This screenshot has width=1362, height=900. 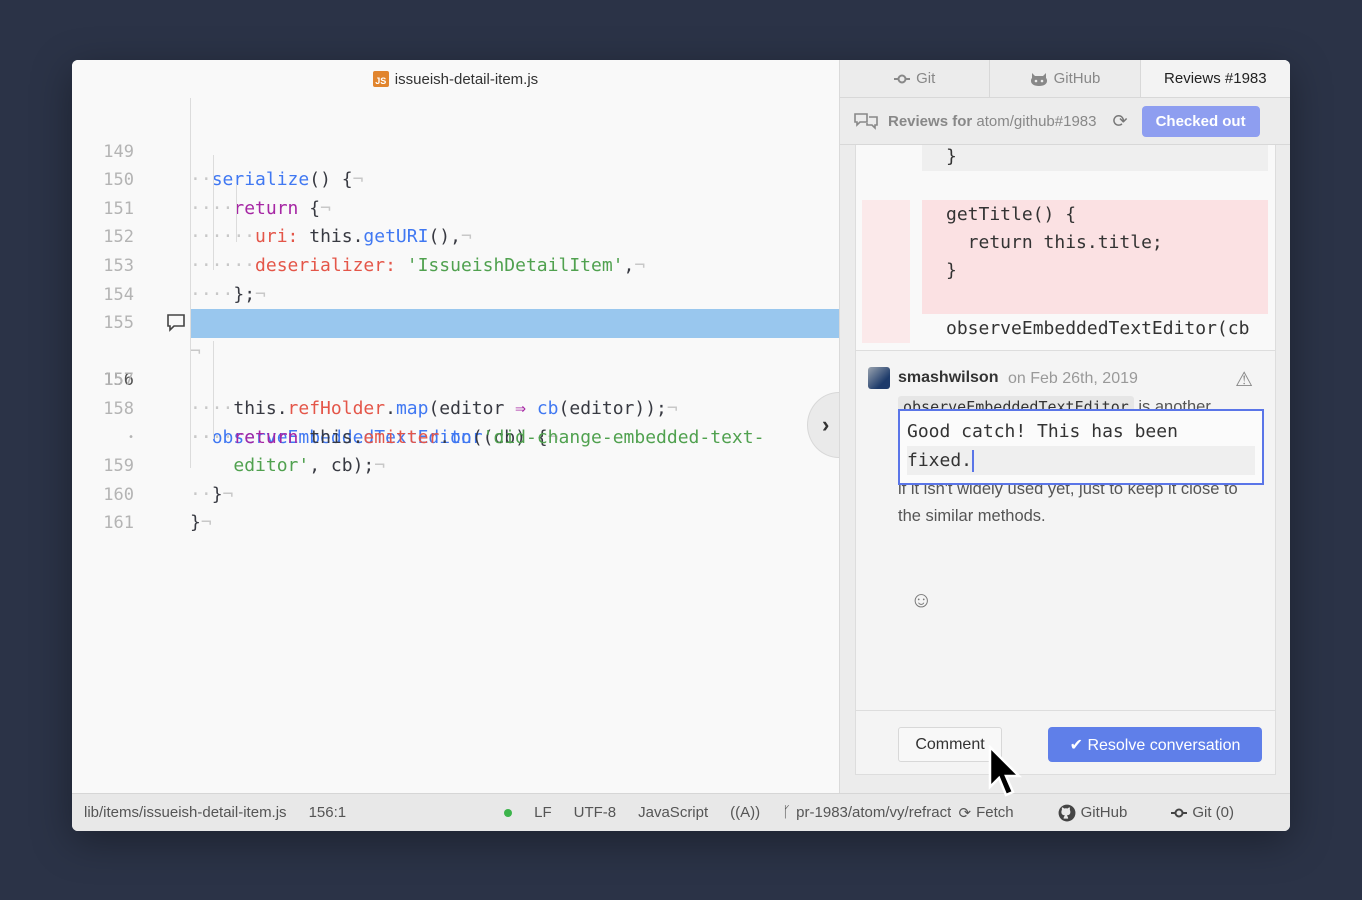 What do you see at coordinates (950, 744) in the screenshot?
I see `comment-button: Comment` at bounding box center [950, 744].